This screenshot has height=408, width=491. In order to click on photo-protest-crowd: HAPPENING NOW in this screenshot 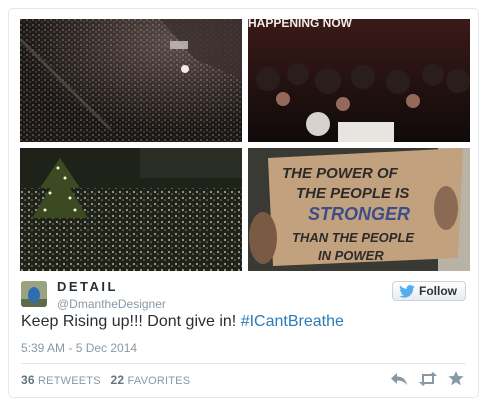, I will do `click(359, 80)`.